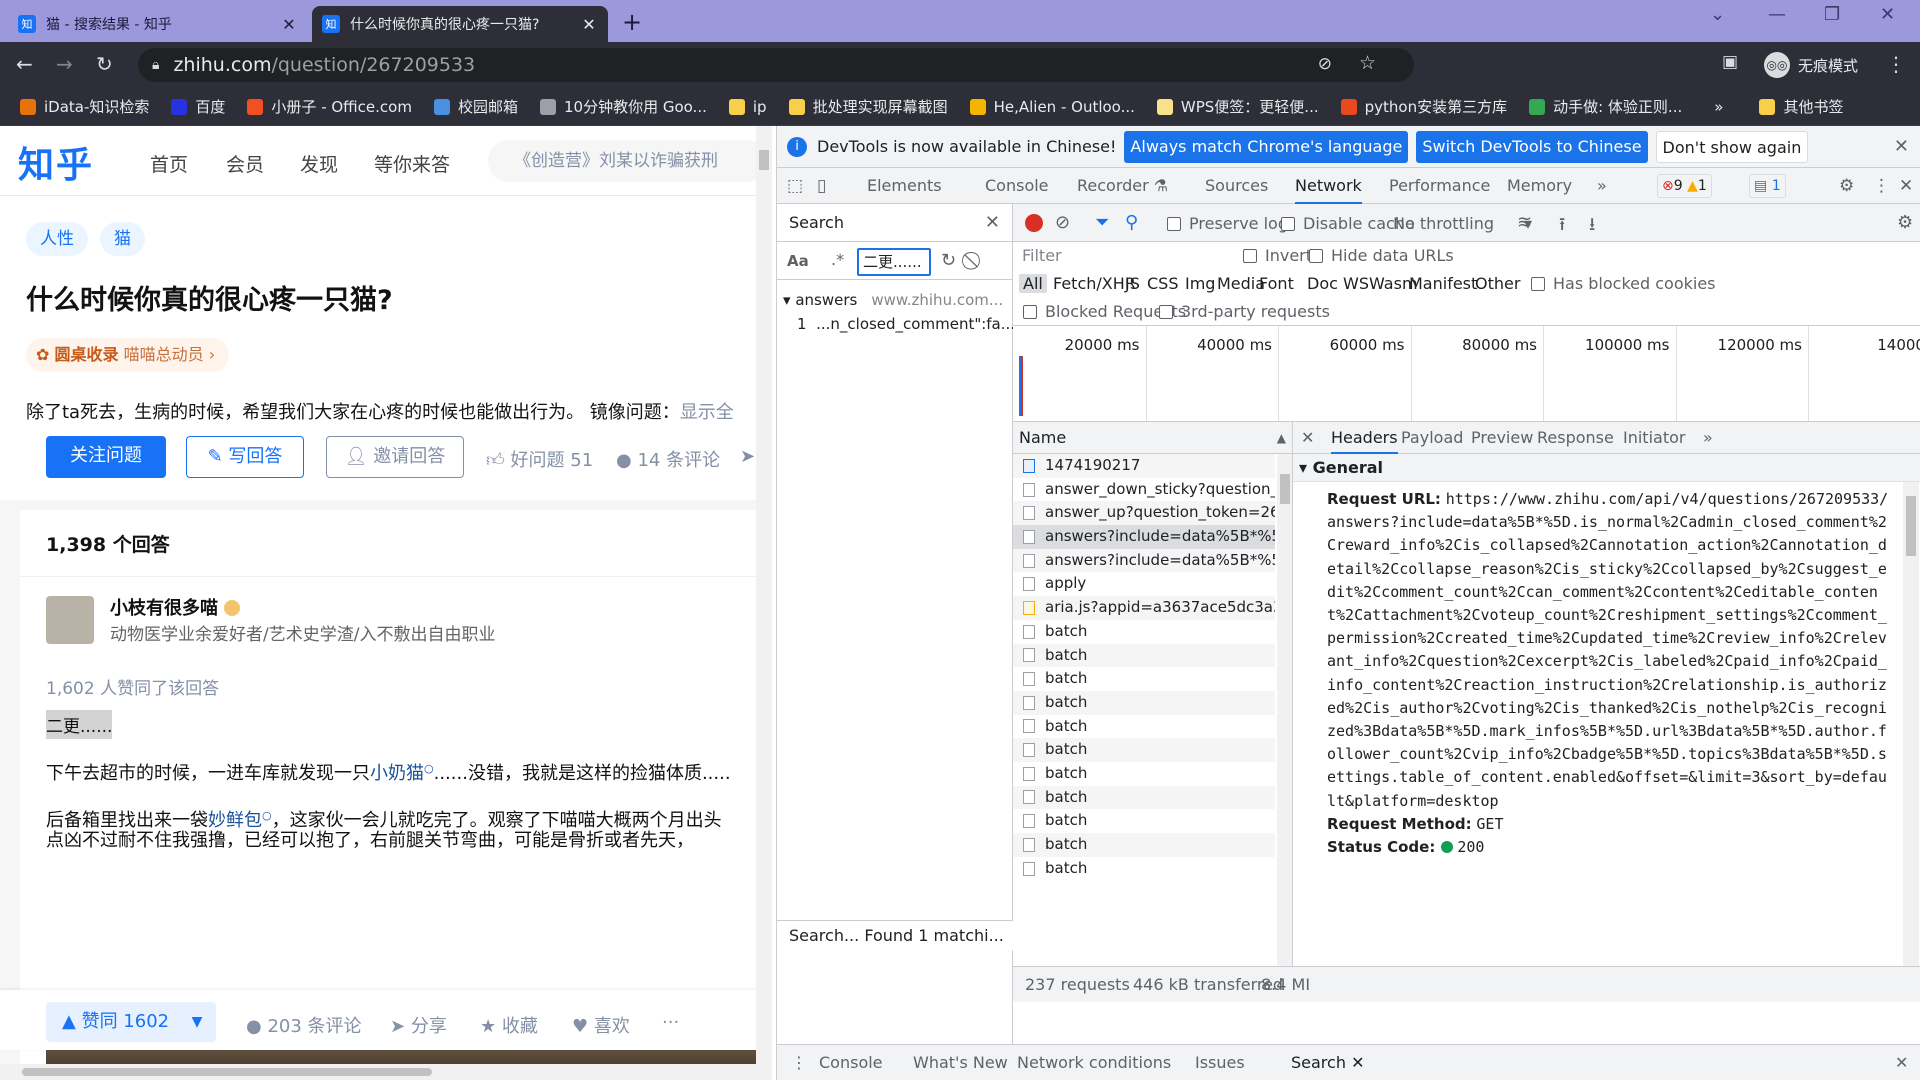  What do you see at coordinates (175, 607) in the screenshot?
I see `author-name: 小枝有很多喵` at bounding box center [175, 607].